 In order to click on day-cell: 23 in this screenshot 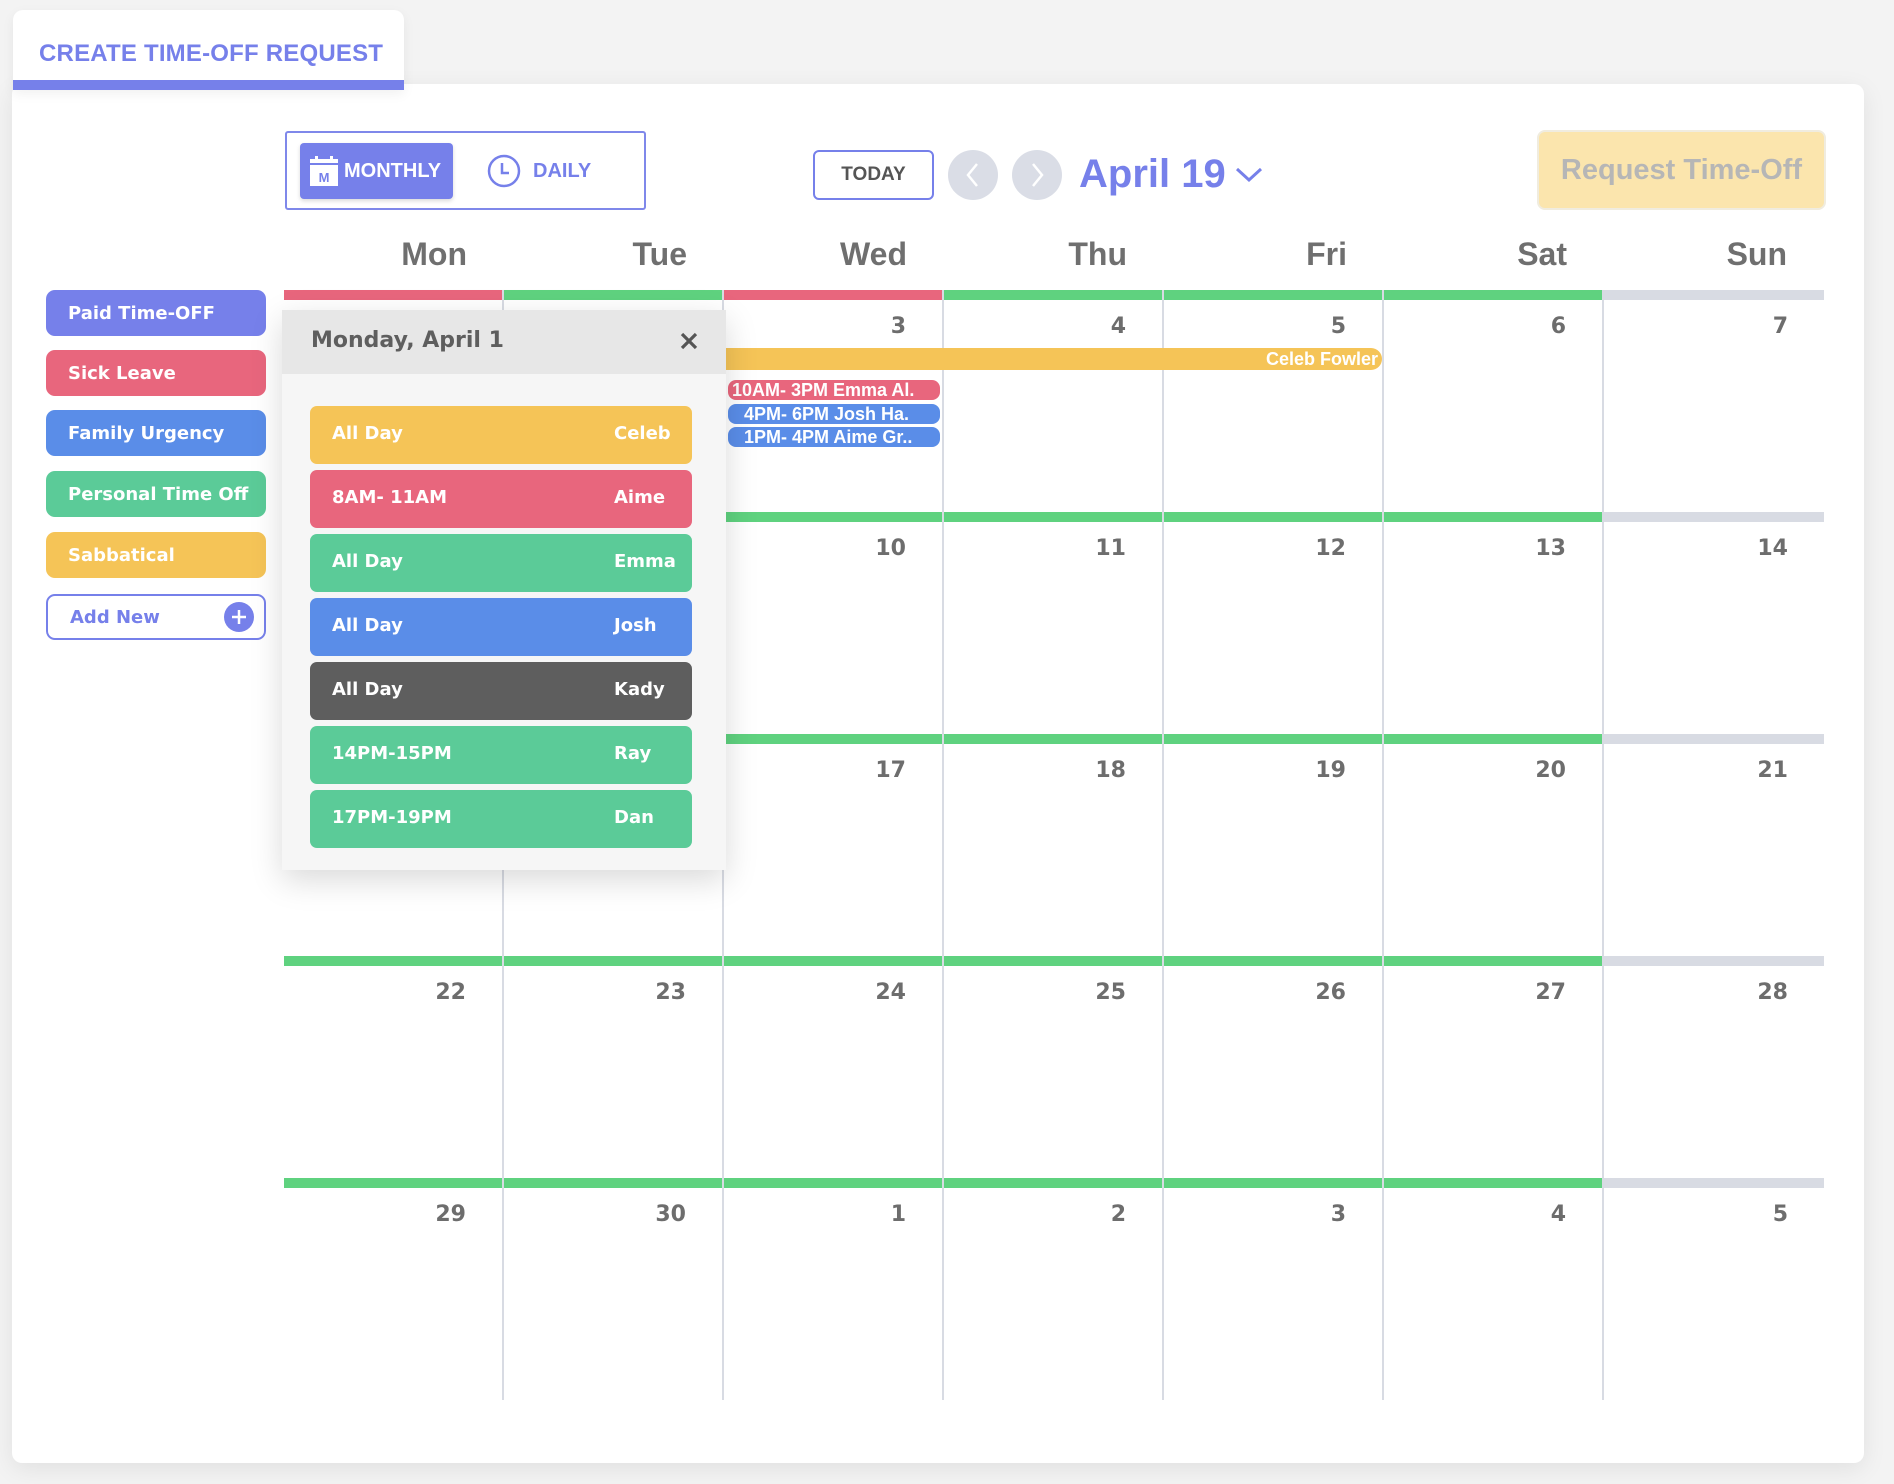, I will do `click(614, 1067)`.